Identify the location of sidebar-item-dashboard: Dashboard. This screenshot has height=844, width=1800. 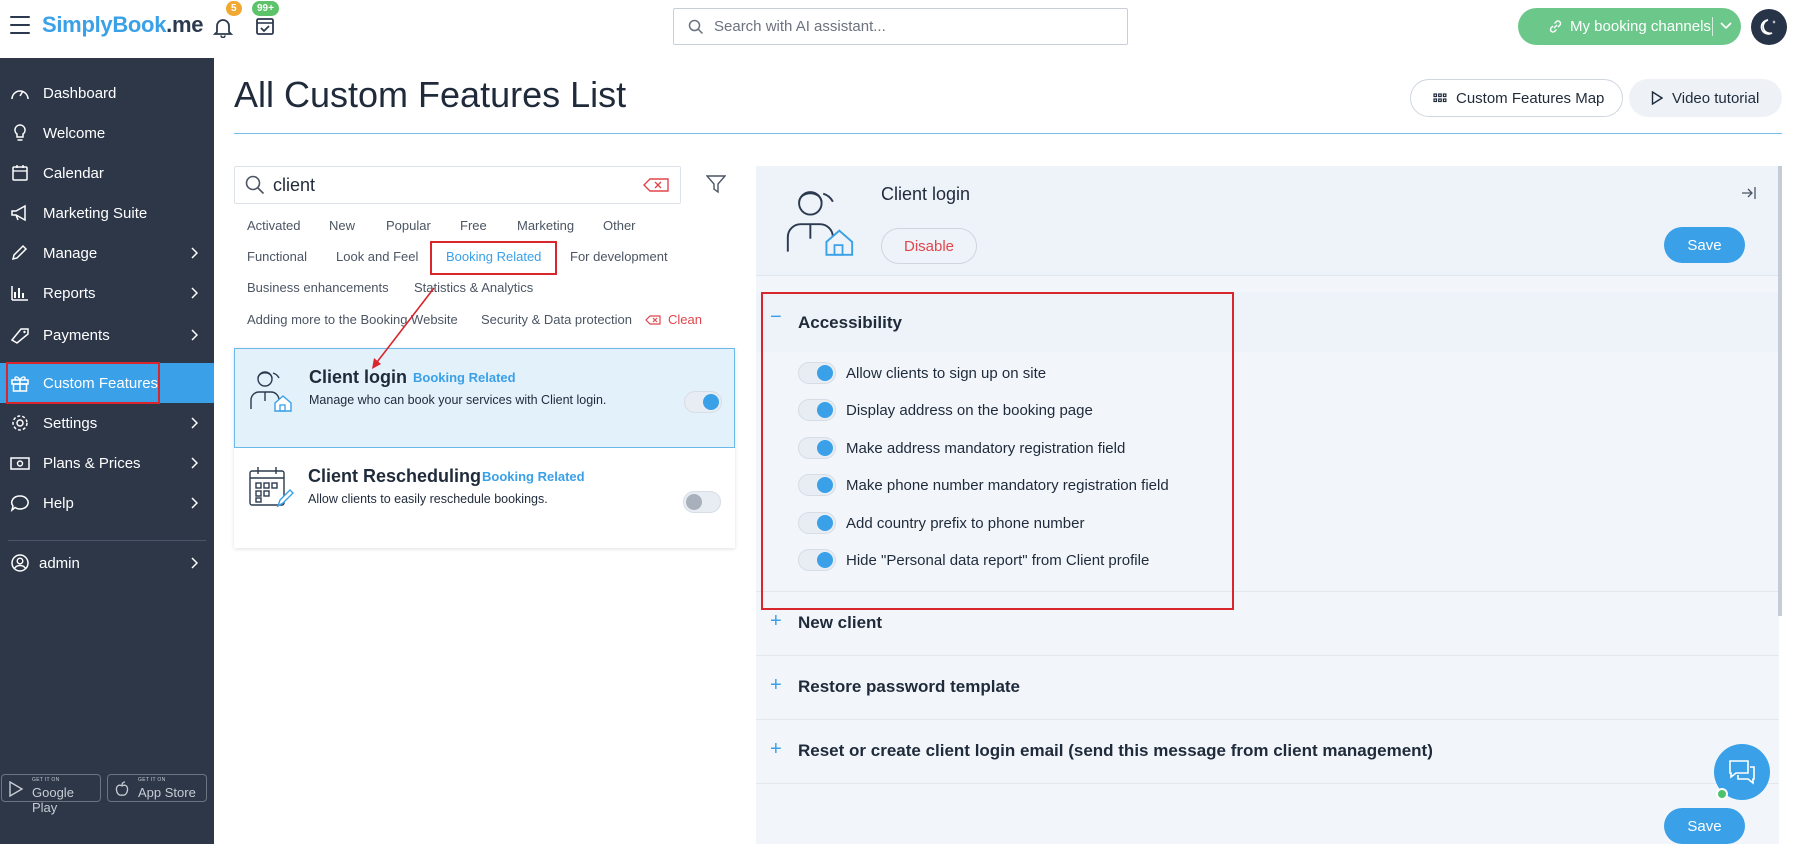
(107, 93).